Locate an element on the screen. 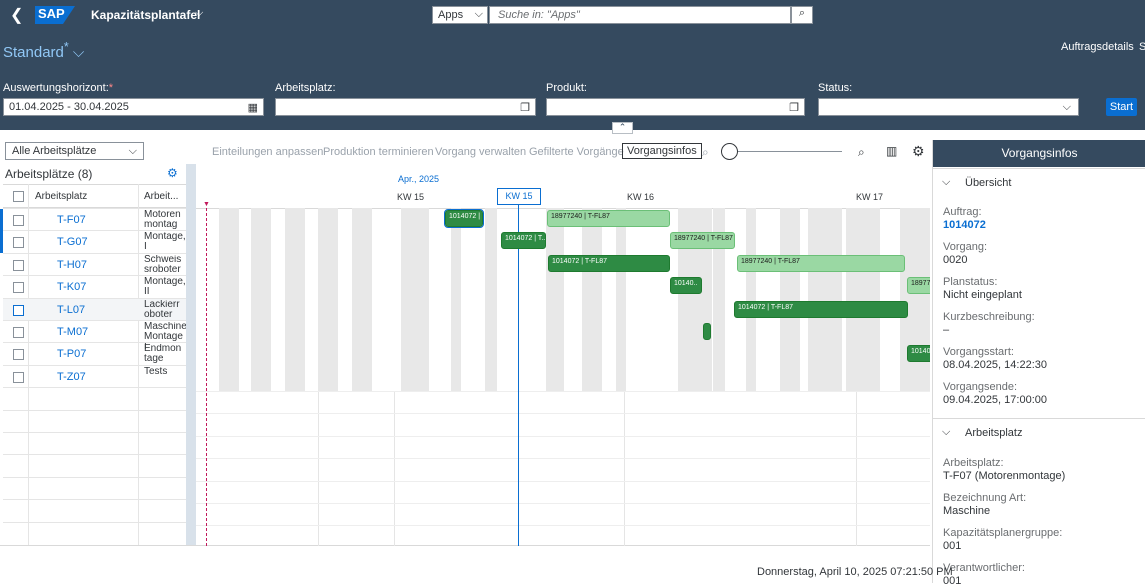  arbeitsplatz-link: T-G07 is located at coordinates (72, 242).